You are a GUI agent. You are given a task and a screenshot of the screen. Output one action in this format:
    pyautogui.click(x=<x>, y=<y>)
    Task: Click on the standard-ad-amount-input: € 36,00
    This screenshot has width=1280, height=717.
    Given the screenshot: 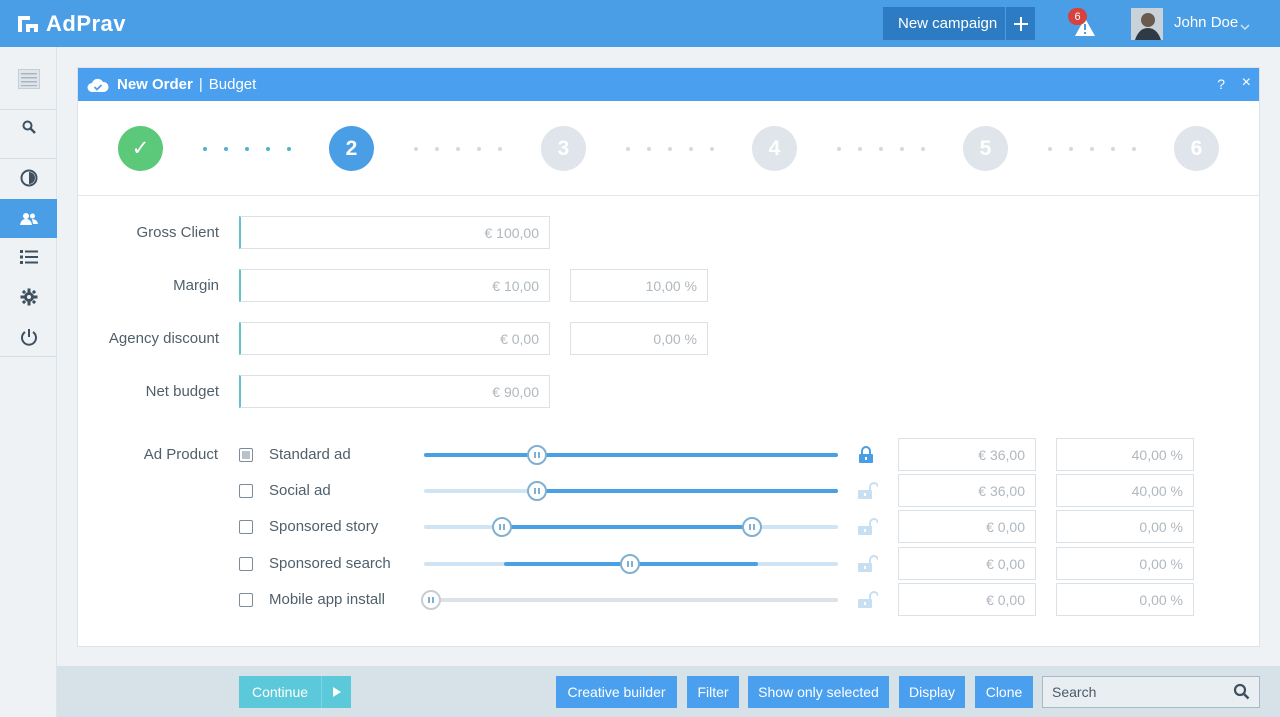 What is the action you would take?
    pyautogui.click(x=967, y=454)
    